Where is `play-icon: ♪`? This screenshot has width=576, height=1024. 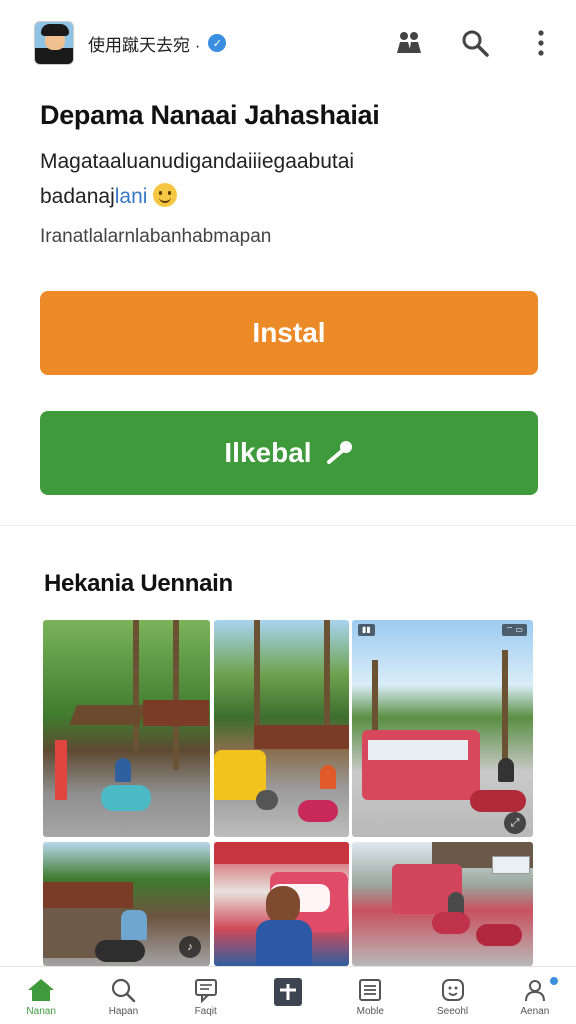 play-icon: ♪ is located at coordinates (190, 947).